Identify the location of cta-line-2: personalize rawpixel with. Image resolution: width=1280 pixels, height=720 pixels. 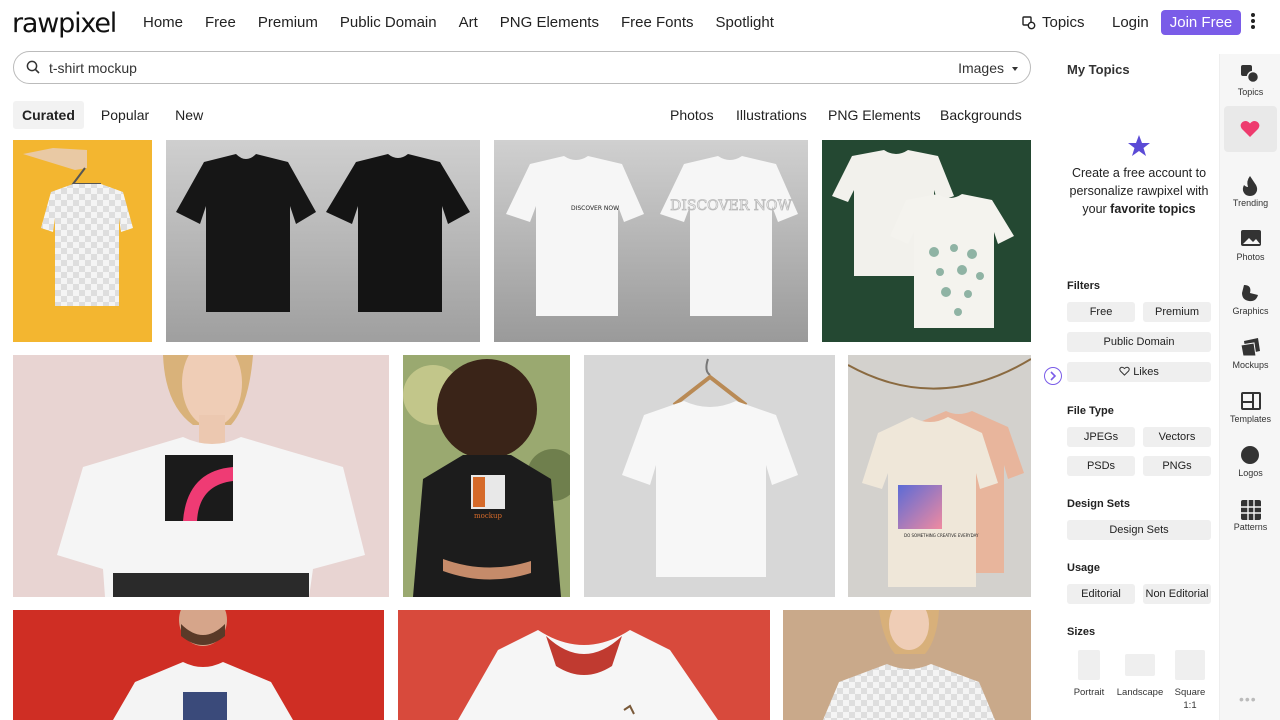
(1139, 191).